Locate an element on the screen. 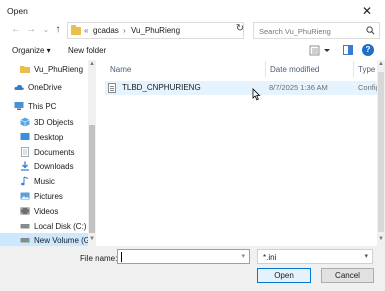 The width and height of the screenshot is (385, 291). new-folder-button: New folder is located at coordinates (87, 50).